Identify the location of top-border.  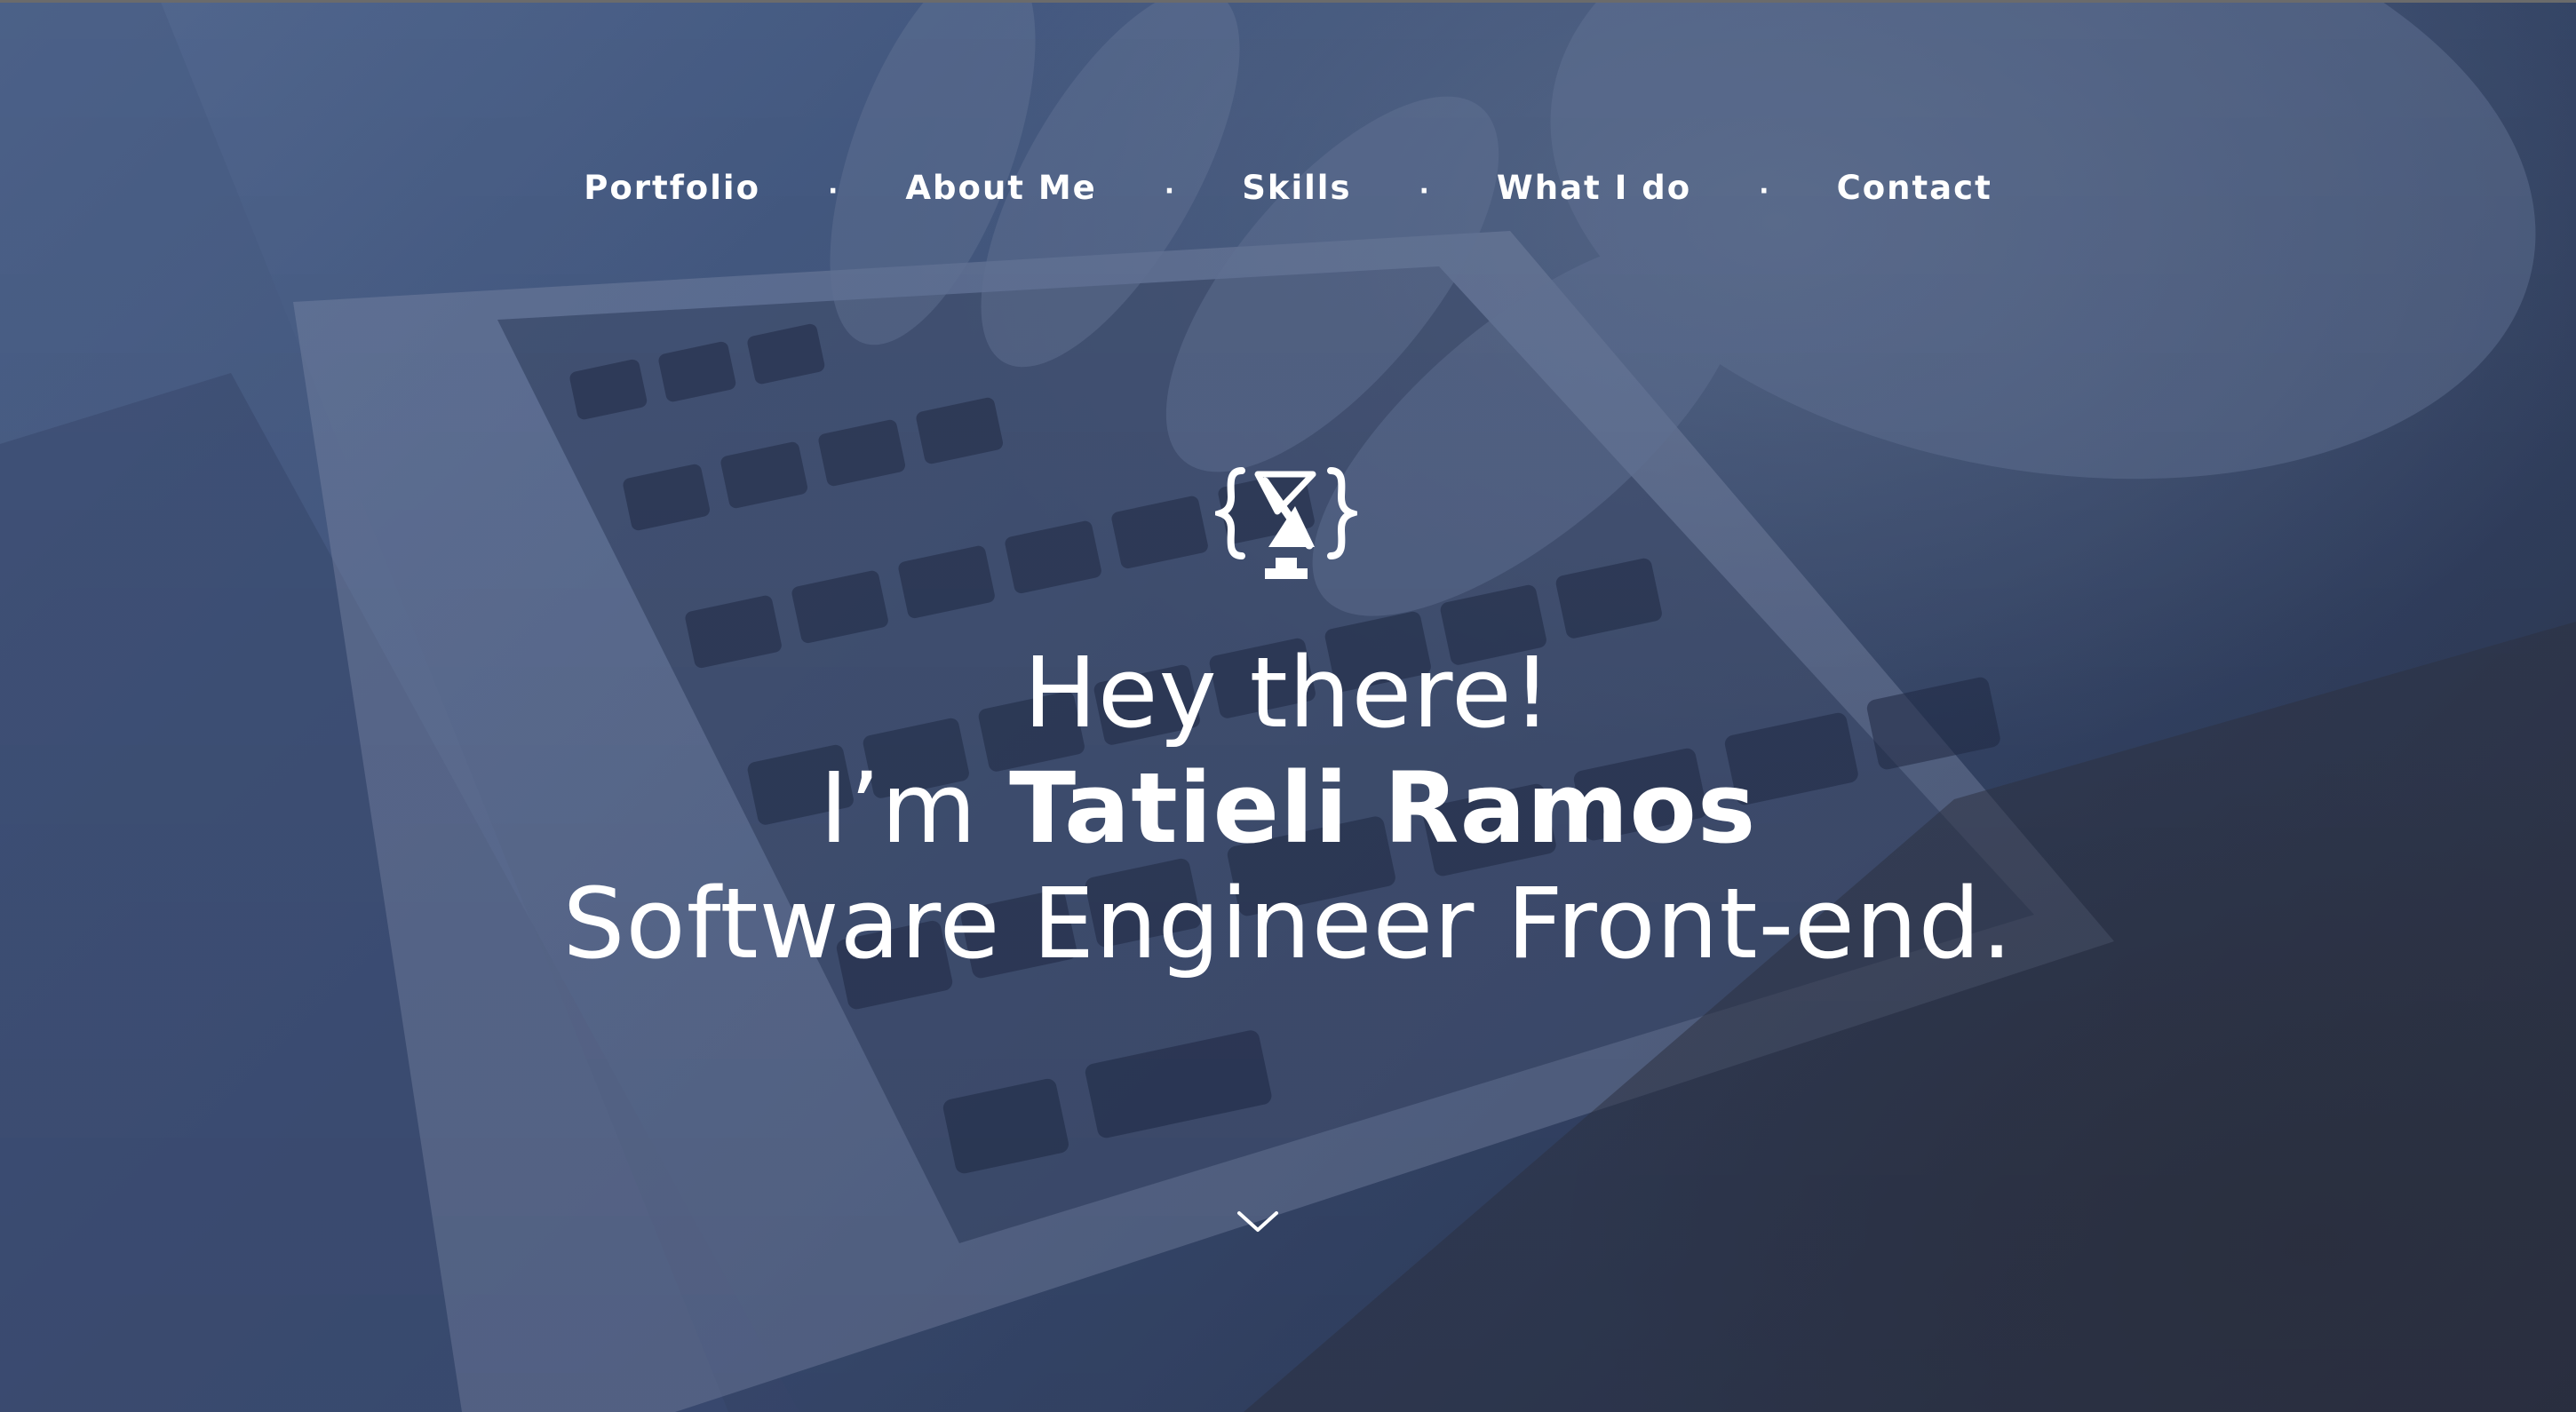
(1288, 2).